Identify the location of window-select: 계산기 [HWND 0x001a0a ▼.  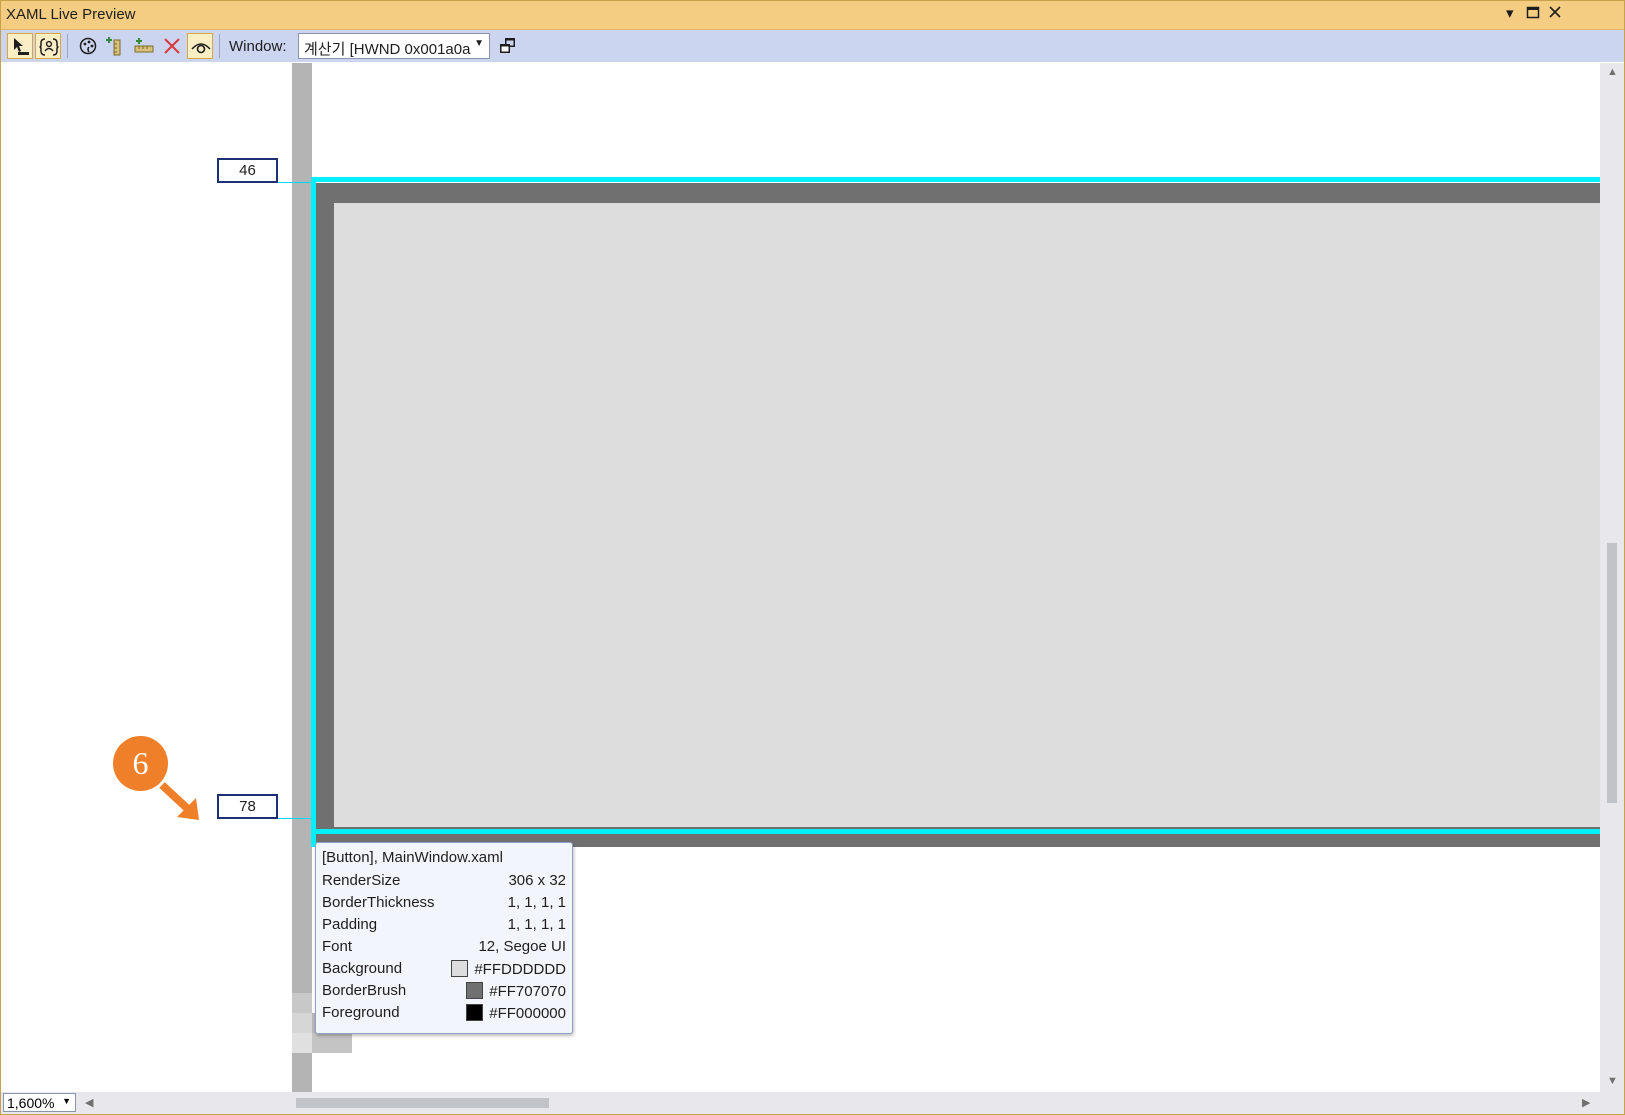
(394, 46).